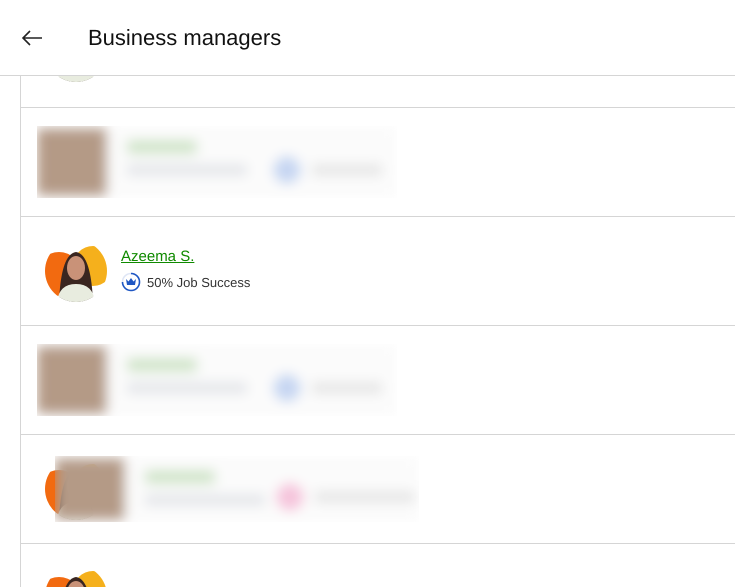 This screenshot has width=735, height=587. What do you see at coordinates (185, 38) in the screenshot?
I see `page-title: Business managers` at bounding box center [185, 38].